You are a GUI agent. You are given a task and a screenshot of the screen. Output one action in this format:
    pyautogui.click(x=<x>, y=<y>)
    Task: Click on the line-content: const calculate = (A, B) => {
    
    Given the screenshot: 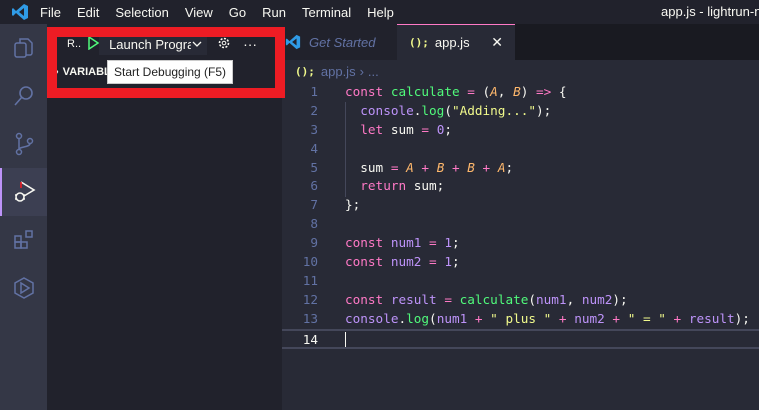 What is the action you would take?
    pyautogui.click(x=456, y=92)
    